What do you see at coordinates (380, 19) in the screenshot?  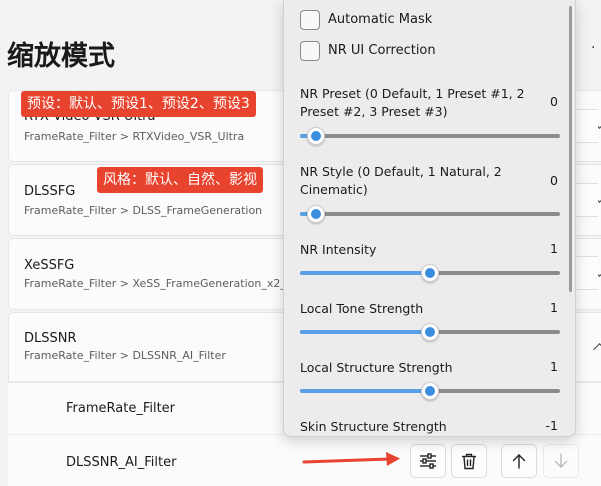 I see `automatic-mask-label: Automatic Mask` at bounding box center [380, 19].